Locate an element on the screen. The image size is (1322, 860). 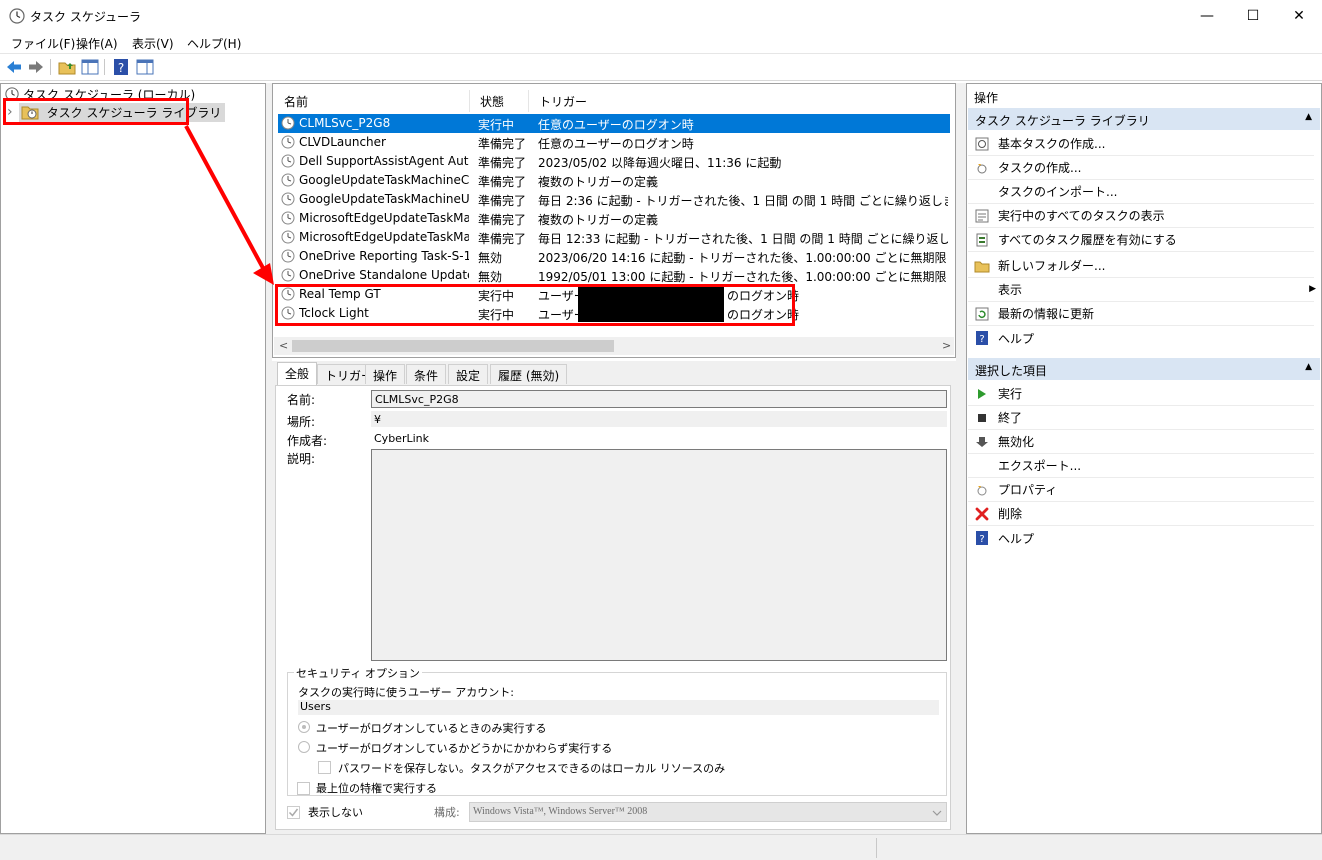
description-field is located at coordinates (659, 555).